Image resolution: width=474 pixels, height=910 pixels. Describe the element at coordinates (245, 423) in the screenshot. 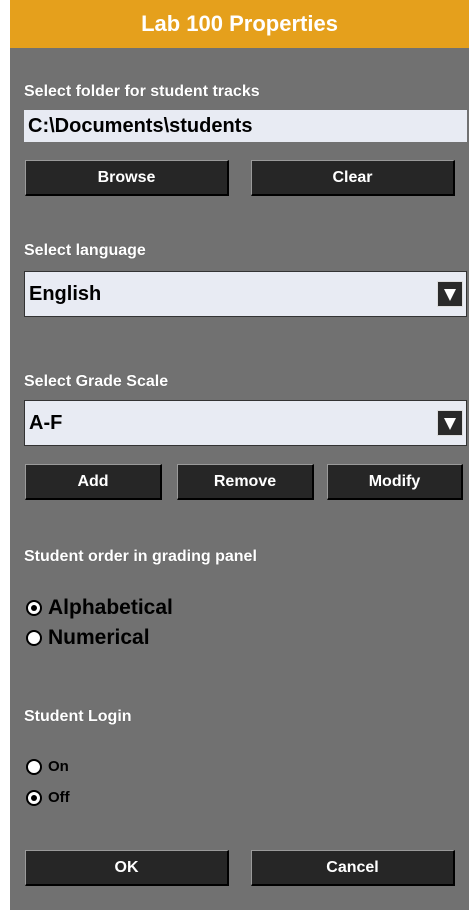

I see `grade-scale-select: A-F` at that location.